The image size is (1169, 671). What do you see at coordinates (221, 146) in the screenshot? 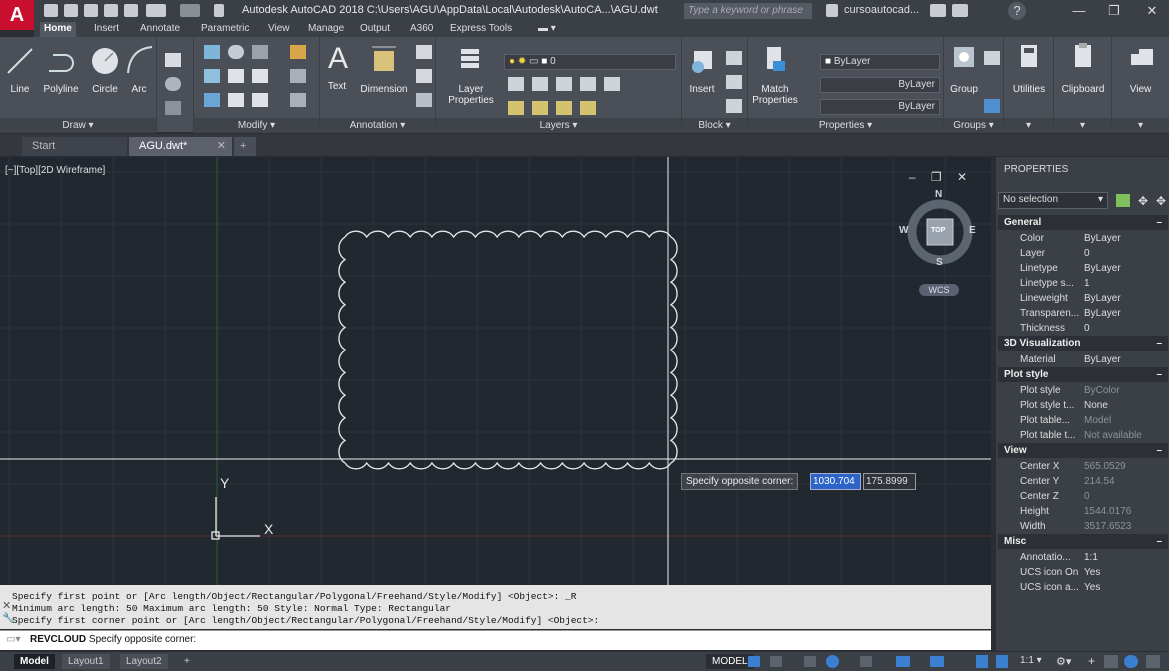
I see `close-tab-icon: ✕` at bounding box center [221, 146].